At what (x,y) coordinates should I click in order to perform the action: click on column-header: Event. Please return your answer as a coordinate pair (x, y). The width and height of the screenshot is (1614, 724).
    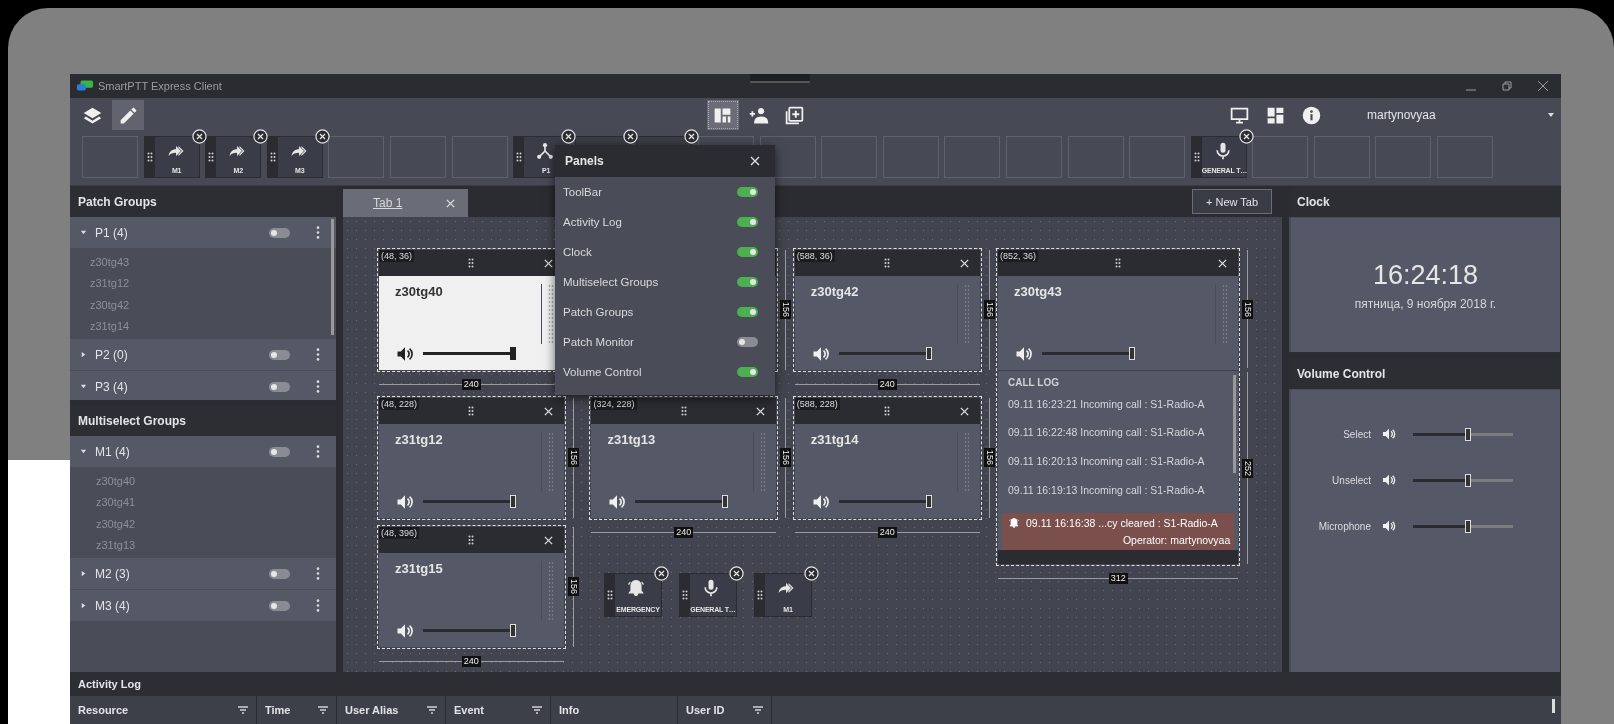
    Looking at the image, I should click on (498, 710).